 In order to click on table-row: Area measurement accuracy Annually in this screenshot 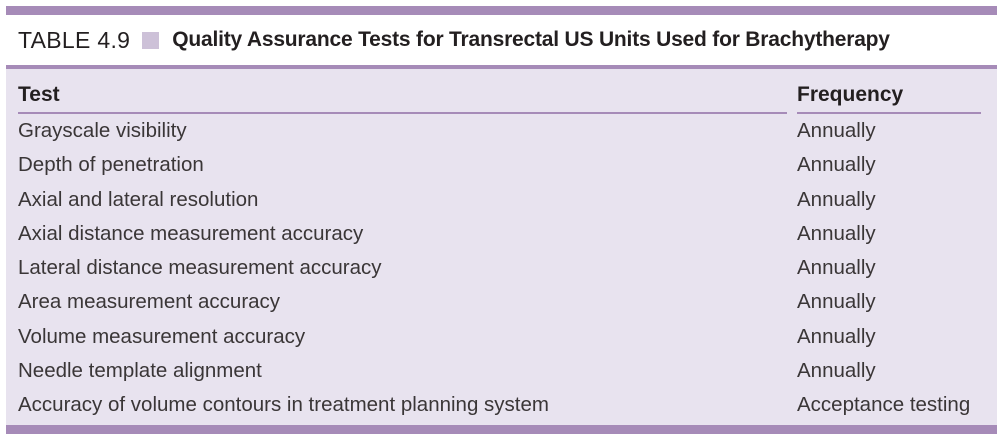, I will do `click(501, 302)`.